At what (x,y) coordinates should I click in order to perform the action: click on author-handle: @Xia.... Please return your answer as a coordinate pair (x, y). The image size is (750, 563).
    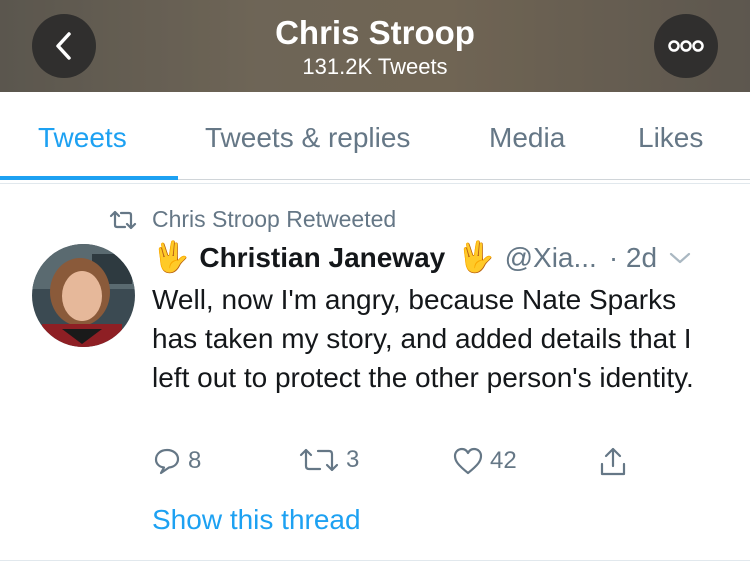
    Looking at the image, I should click on (551, 258).